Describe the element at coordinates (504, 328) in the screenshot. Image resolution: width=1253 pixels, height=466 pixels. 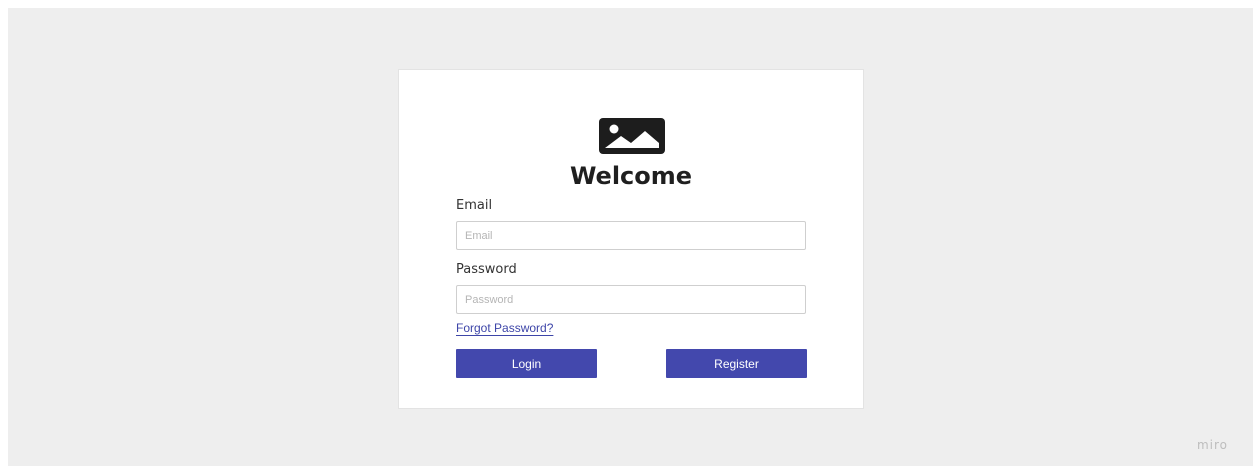
I see `forgot-password-link: Forgot Password?` at that location.